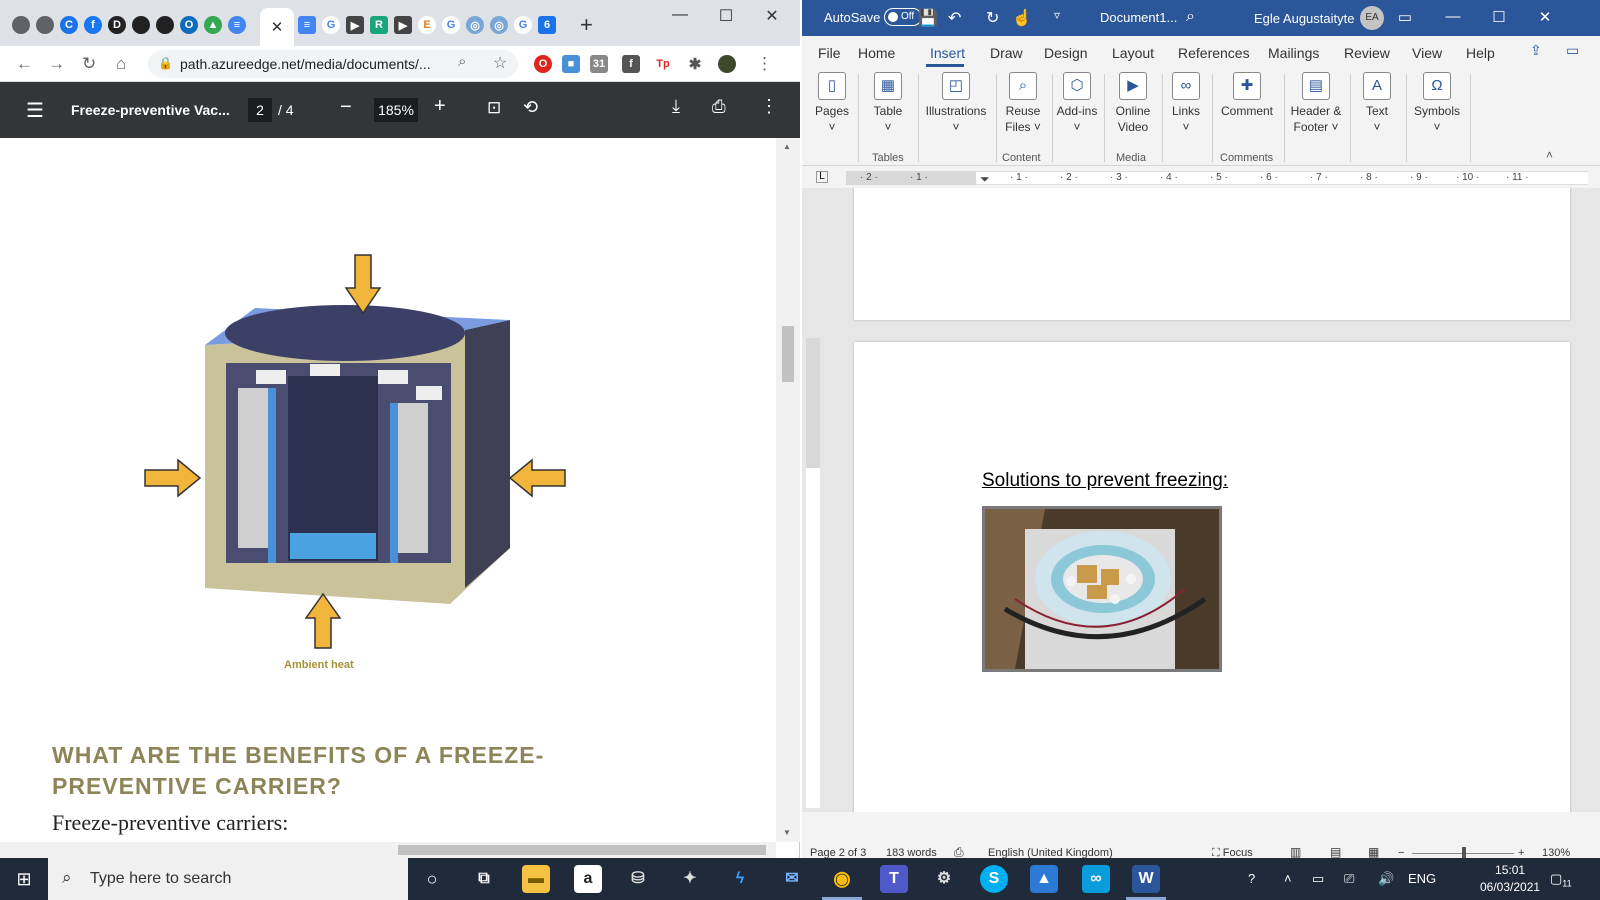 This screenshot has width=1600, height=900. I want to click on teams-icon: T, so click(894, 879).